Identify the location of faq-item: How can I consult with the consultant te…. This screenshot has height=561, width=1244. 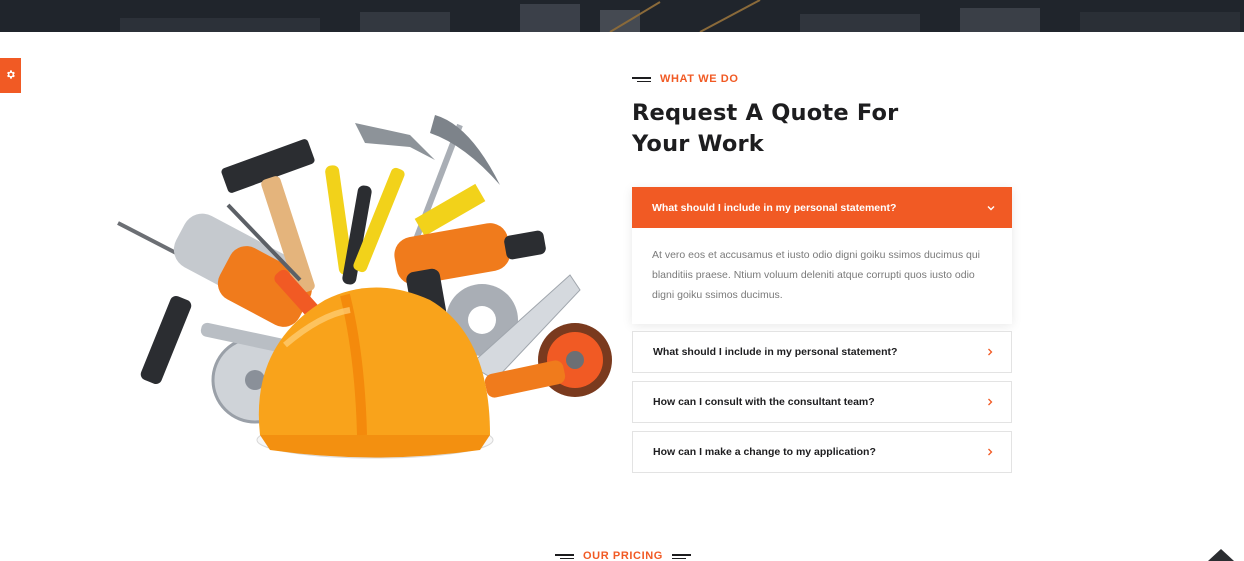
(822, 402).